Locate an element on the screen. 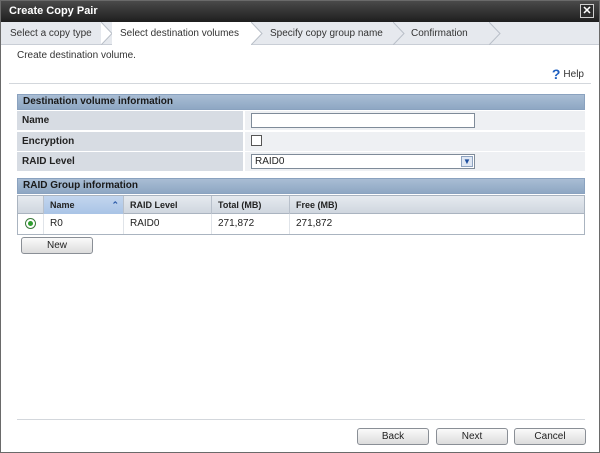 This screenshot has height=453, width=600. column-header-name: Name ⌃ is located at coordinates (84, 205).